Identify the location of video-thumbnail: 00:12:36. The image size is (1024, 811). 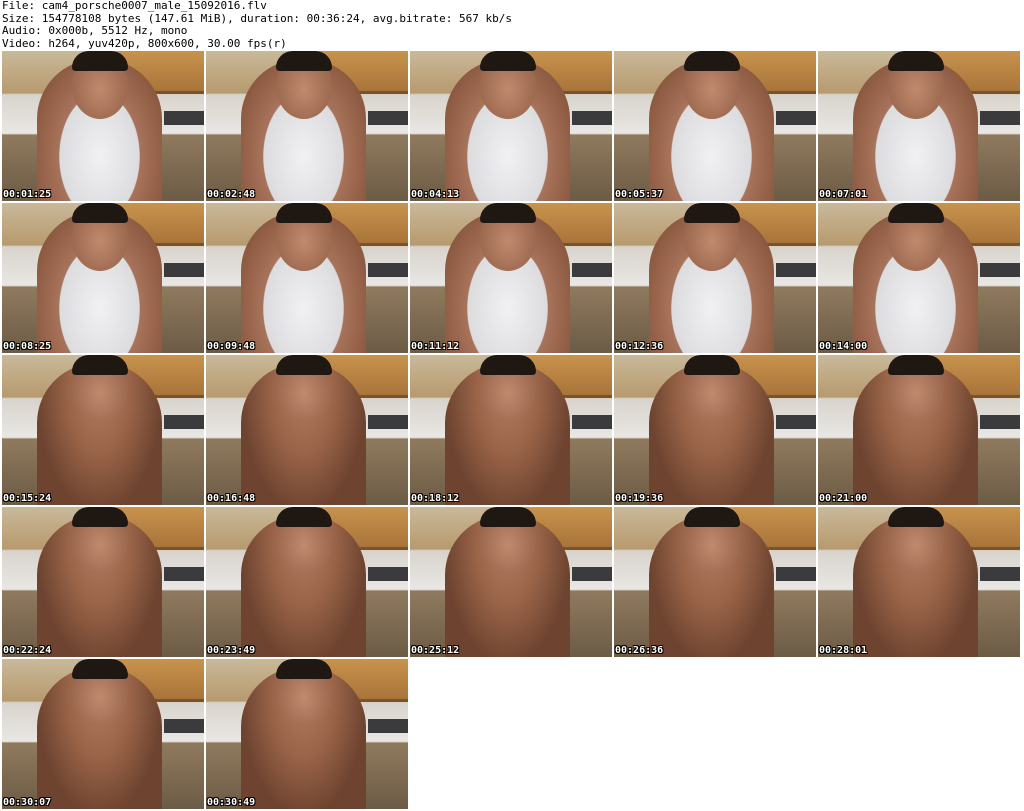
(715, 278).